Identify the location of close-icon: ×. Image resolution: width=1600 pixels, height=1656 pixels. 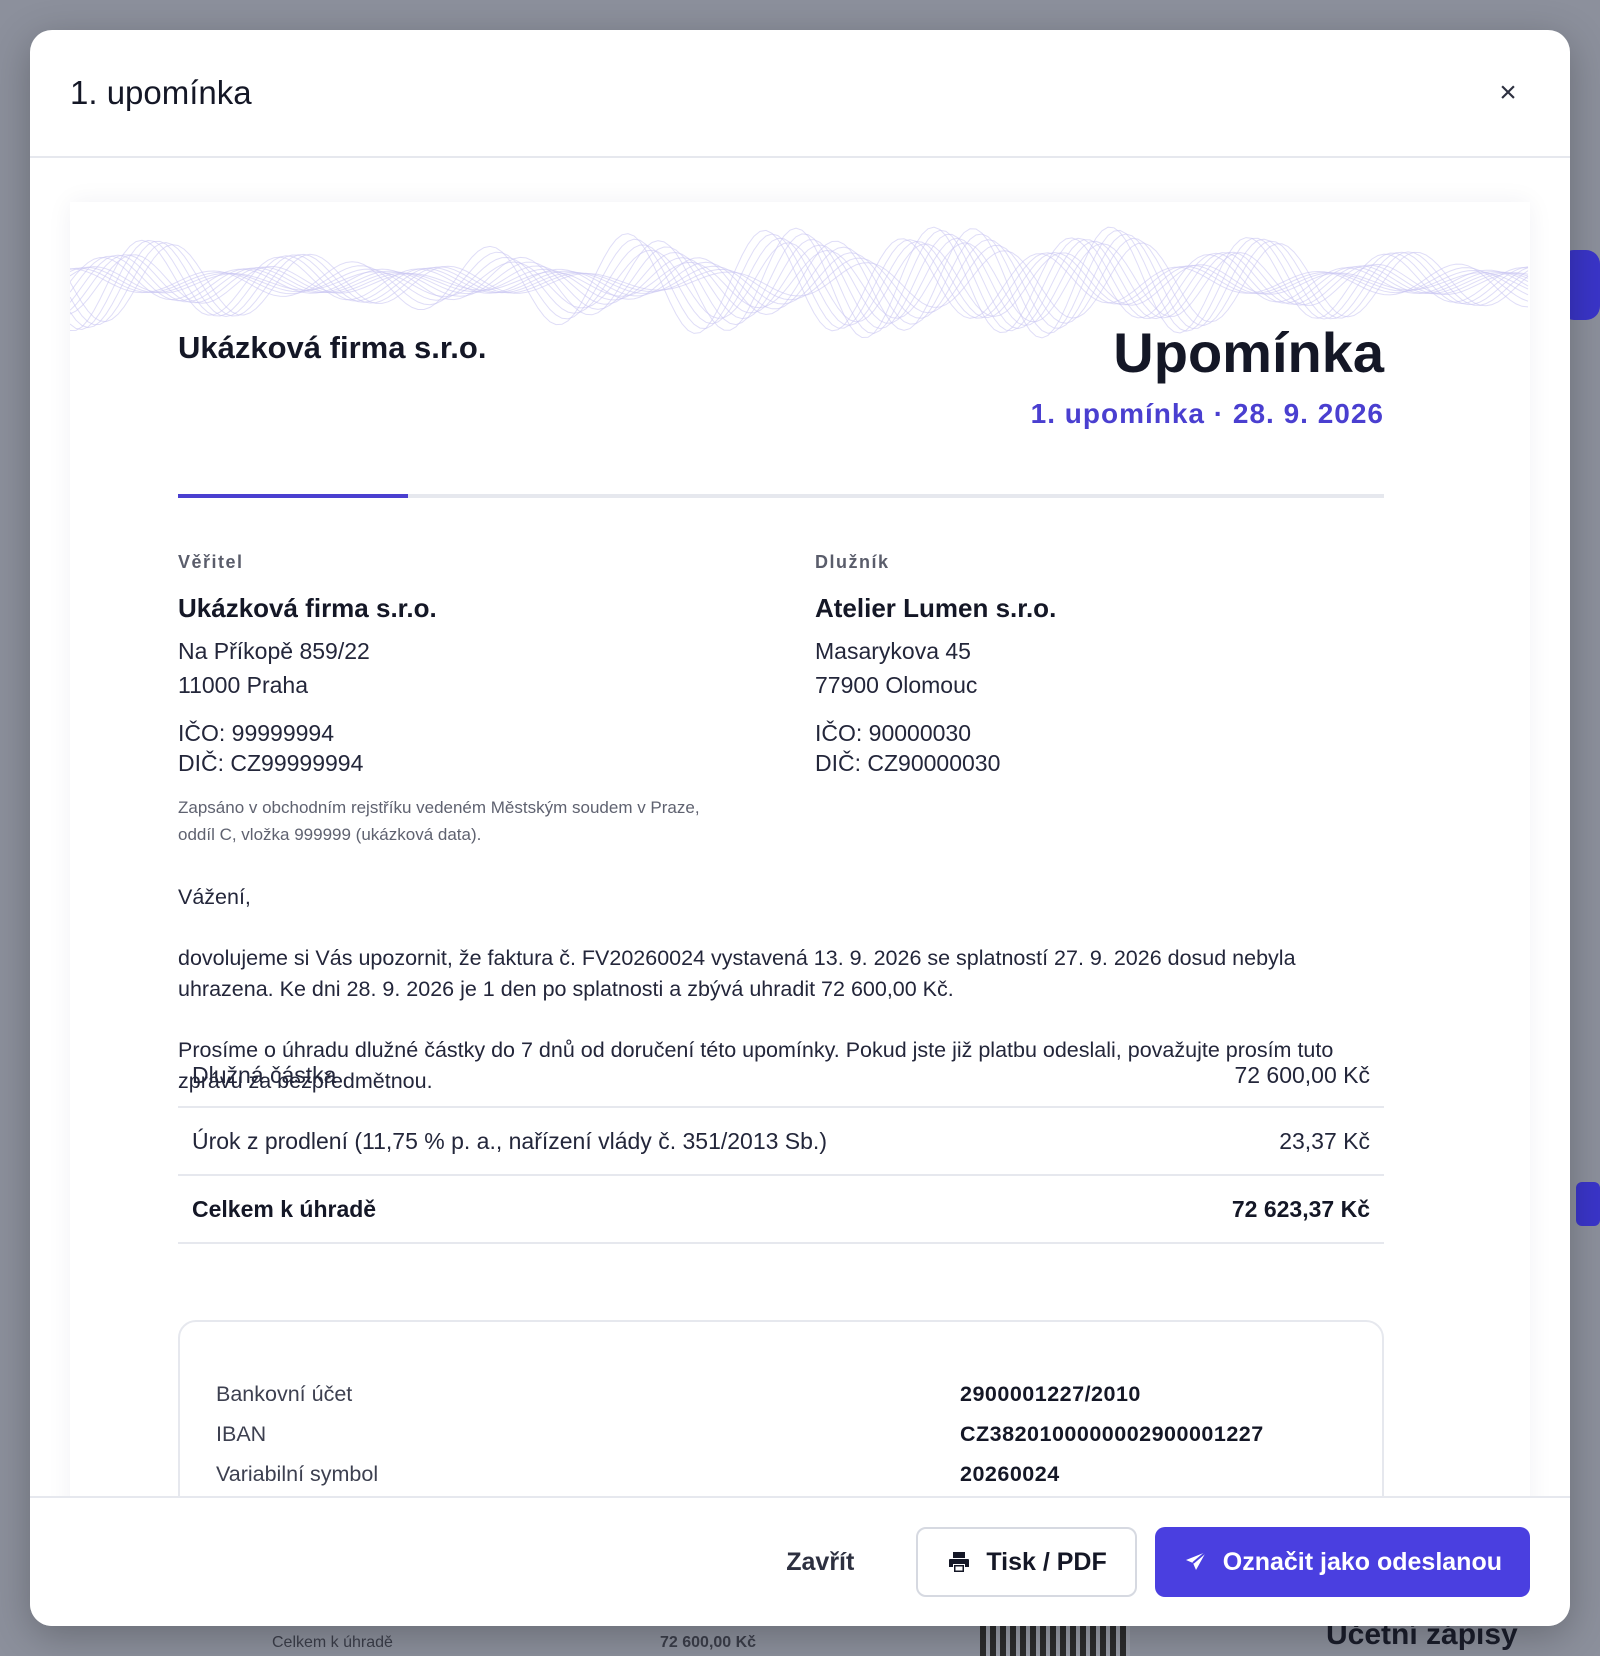
(1508, 92).